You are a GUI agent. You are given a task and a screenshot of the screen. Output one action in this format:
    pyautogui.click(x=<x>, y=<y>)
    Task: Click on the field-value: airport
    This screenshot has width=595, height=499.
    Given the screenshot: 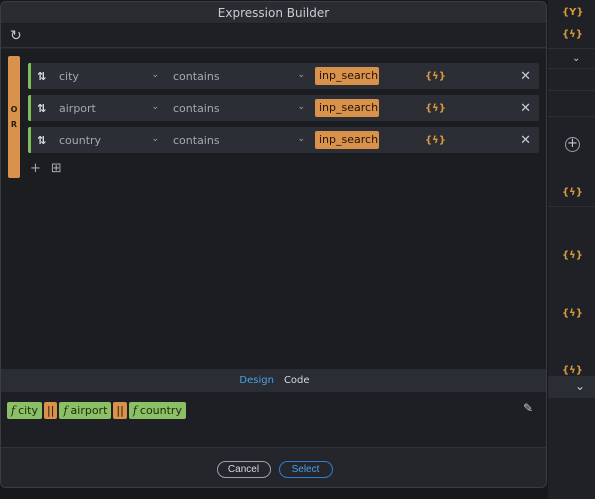 What is the action you would take?
    pyautogui.click(x=77, y=108)
    